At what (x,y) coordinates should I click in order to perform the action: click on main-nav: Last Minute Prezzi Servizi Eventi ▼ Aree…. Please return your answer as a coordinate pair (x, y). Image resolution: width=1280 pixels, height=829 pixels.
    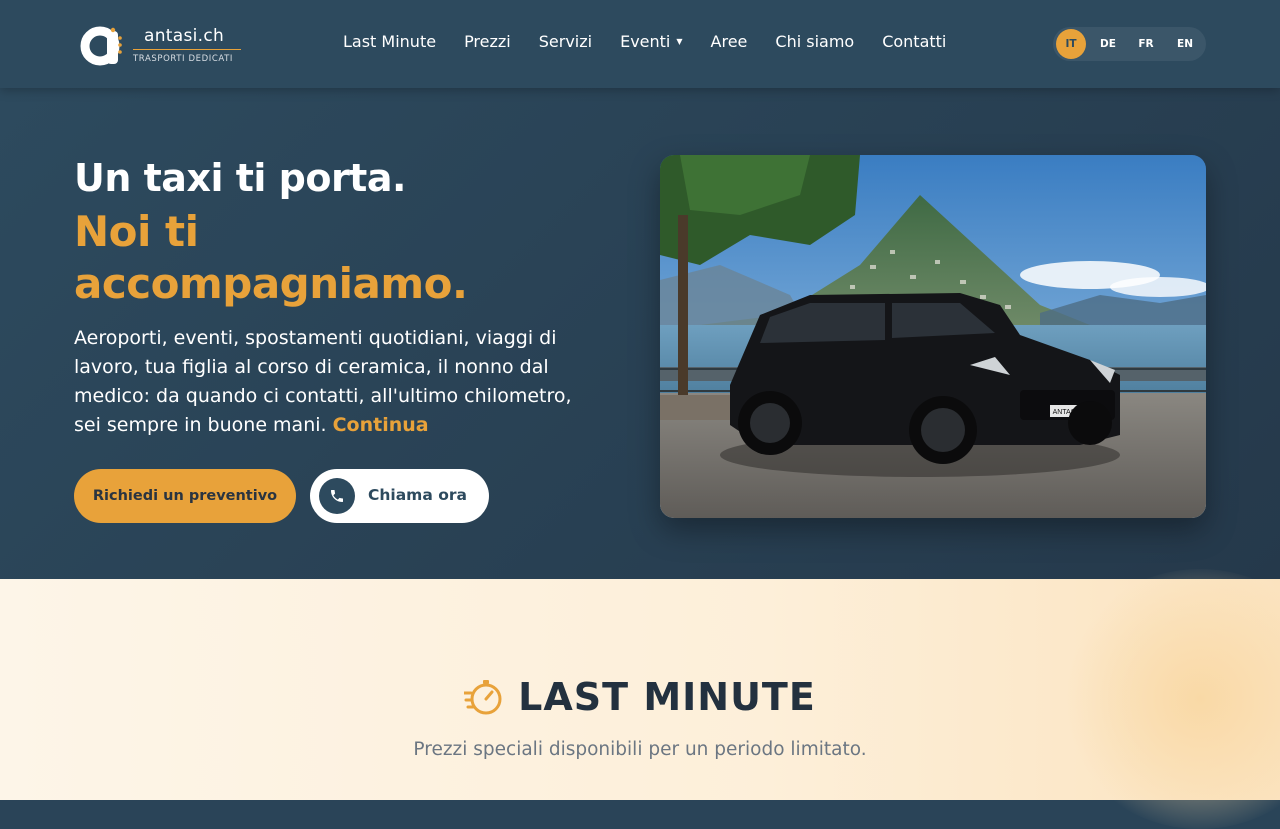
    Looking at the image, I should click on (658, 41).